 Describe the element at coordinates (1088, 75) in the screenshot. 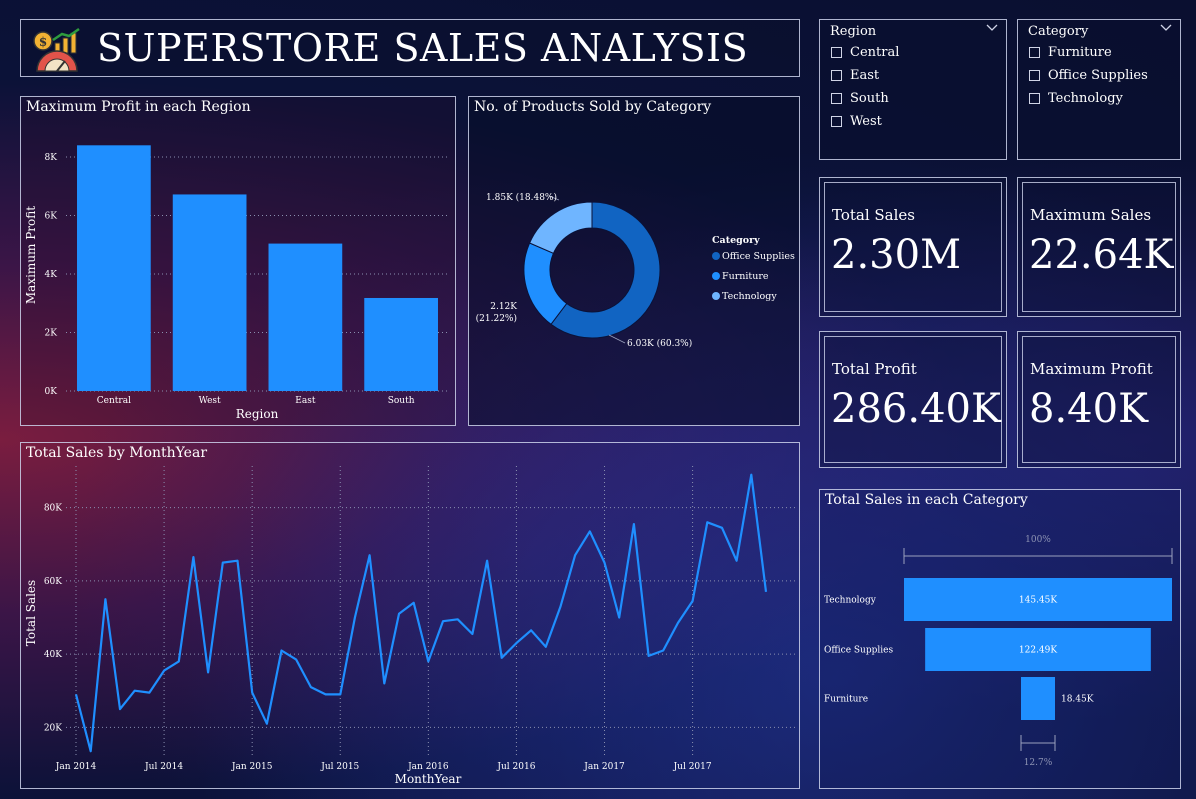

I see `category-option-office-supplies: Office Supplies` at that location.